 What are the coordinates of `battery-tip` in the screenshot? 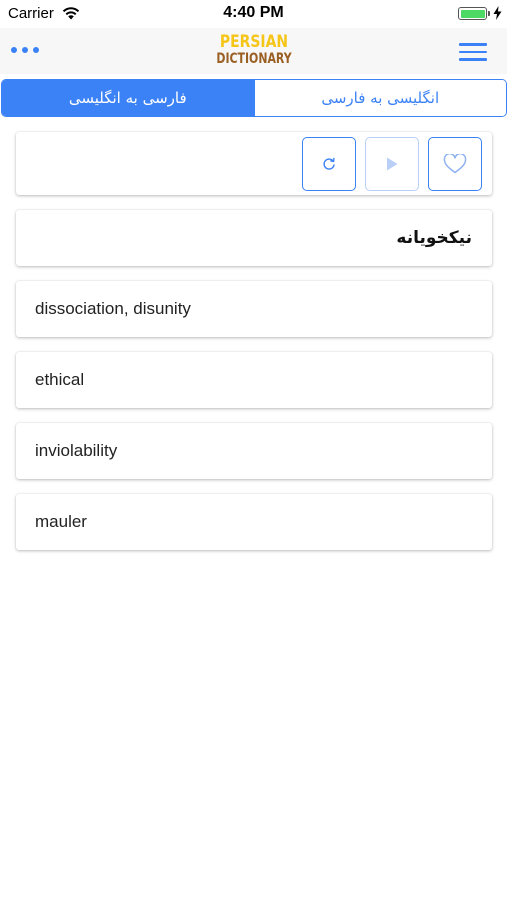 It's located at (489, 13).